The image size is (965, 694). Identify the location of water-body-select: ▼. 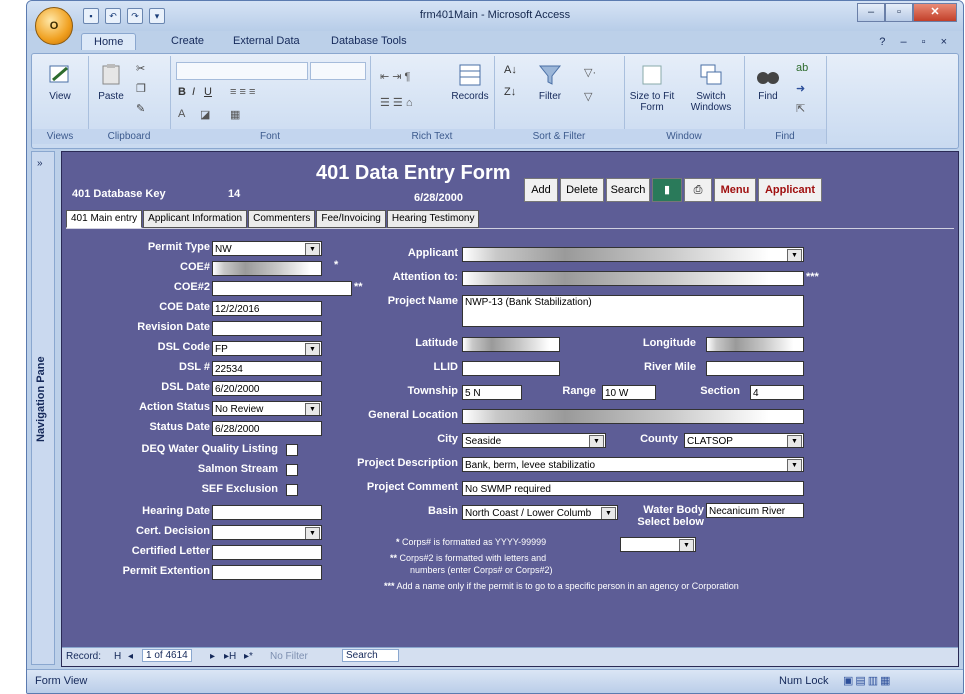
(658, 544).